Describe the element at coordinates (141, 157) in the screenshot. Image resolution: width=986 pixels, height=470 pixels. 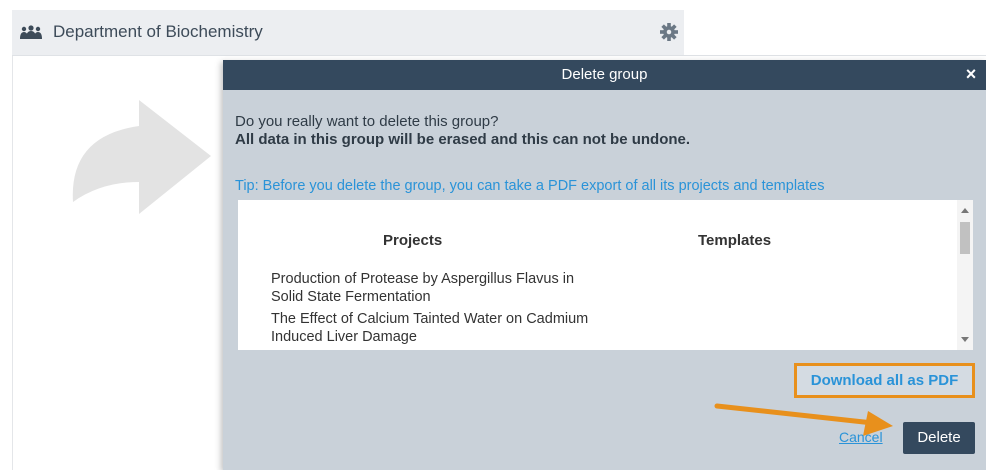
I see `curved-arrow-icon` at that location.